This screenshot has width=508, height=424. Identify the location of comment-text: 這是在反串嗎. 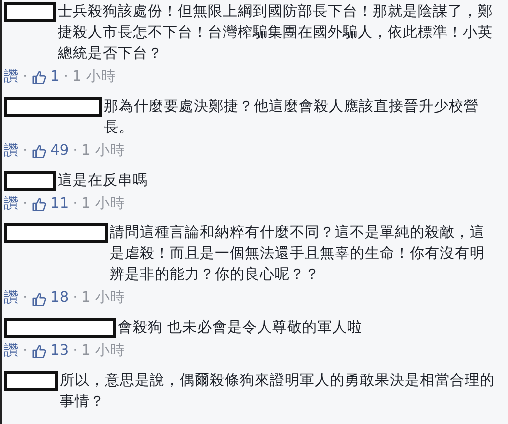
(103, 181).